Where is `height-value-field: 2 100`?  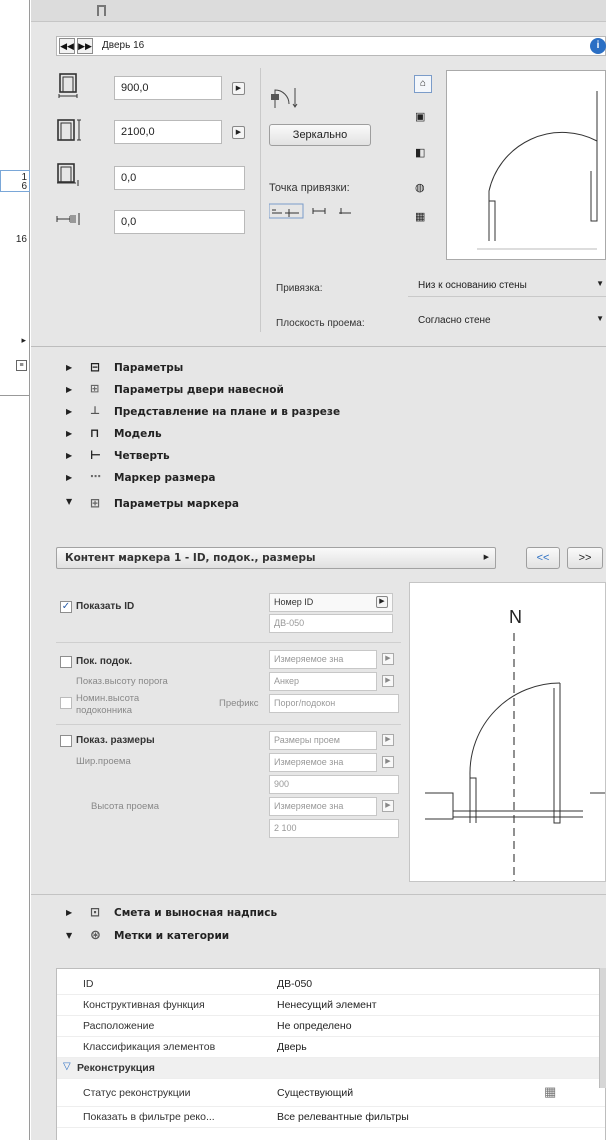
height-value-field: 2 100 is located at coordinates (334, 828).